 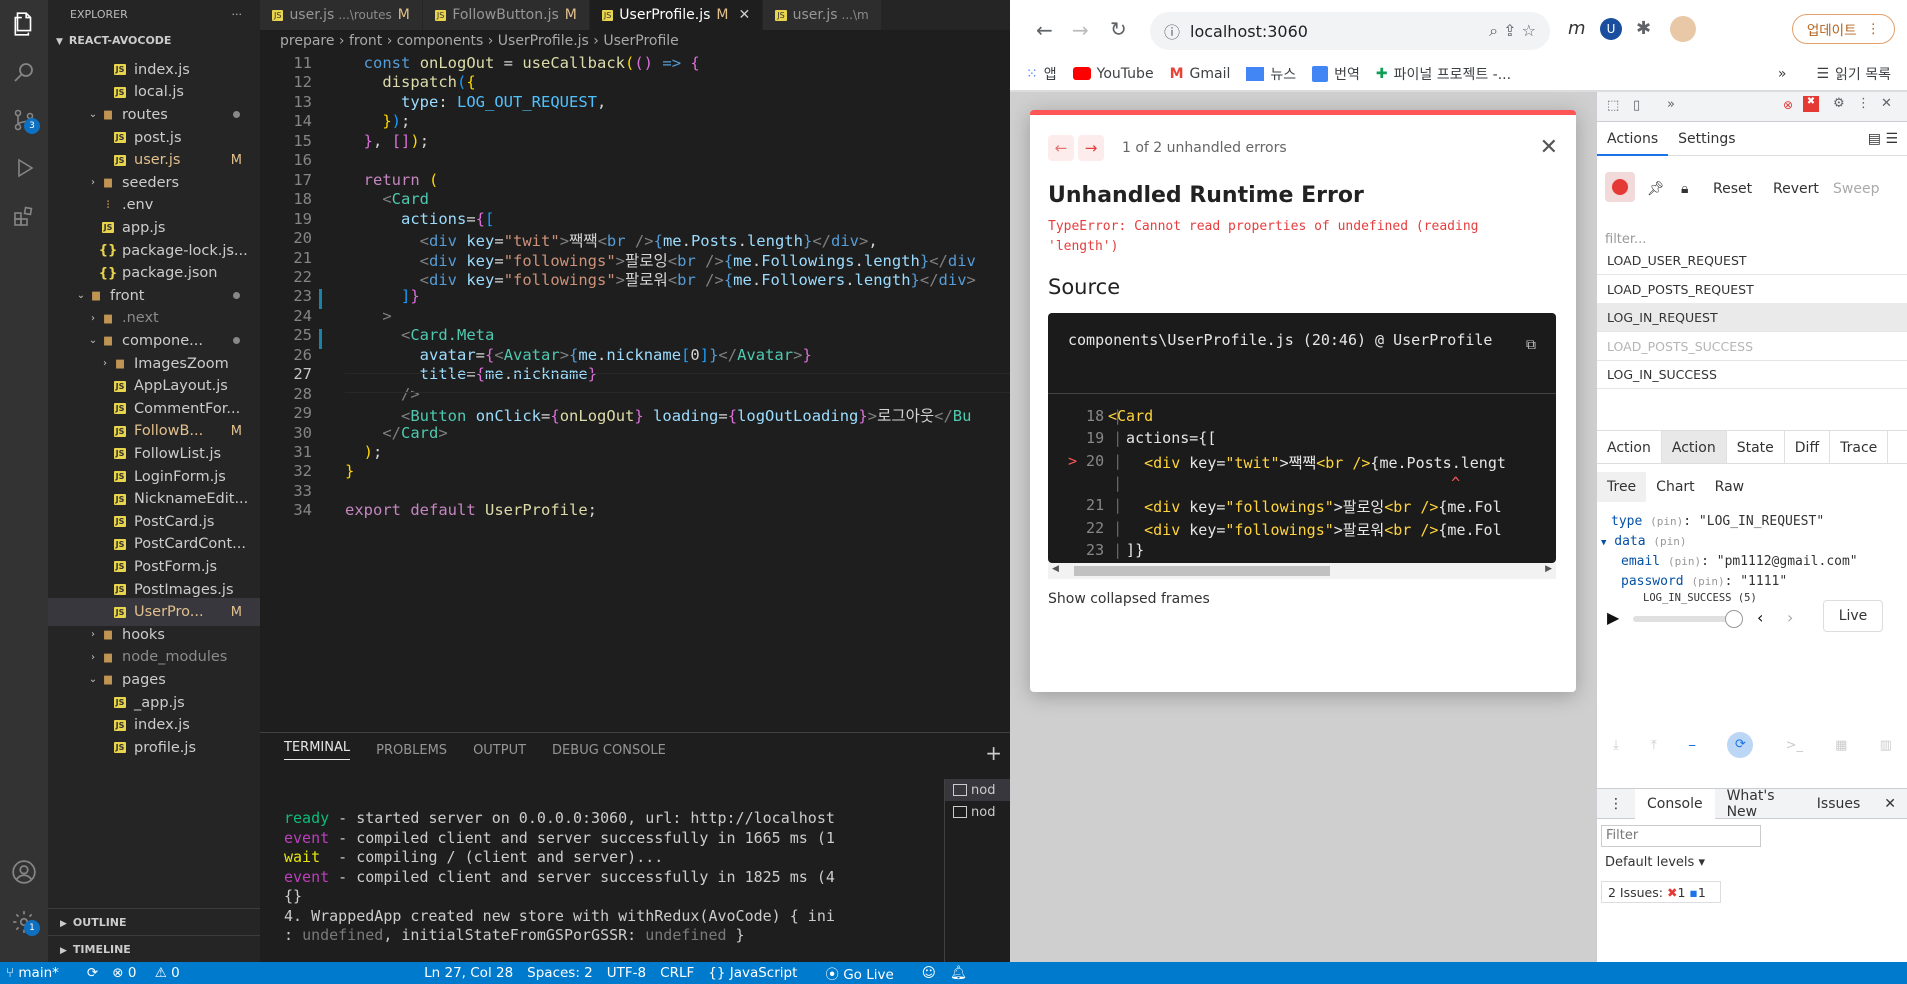 I want to click on record-button, so click(x=1620, y=187).